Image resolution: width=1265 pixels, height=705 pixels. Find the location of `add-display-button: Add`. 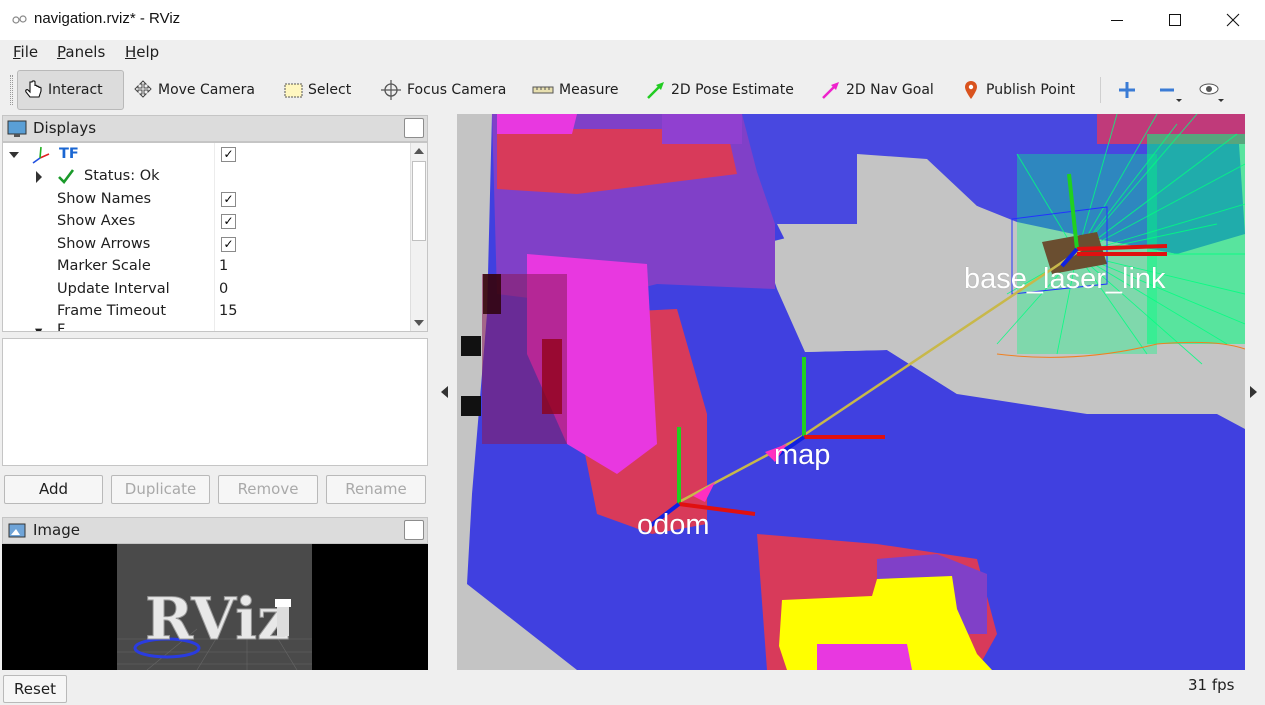

add-display-button: Add is located at coordinates (53, 489).